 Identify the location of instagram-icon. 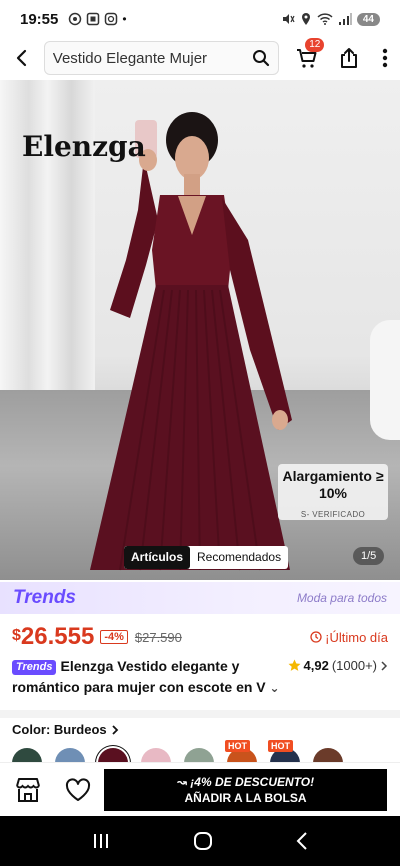
(111, 19).